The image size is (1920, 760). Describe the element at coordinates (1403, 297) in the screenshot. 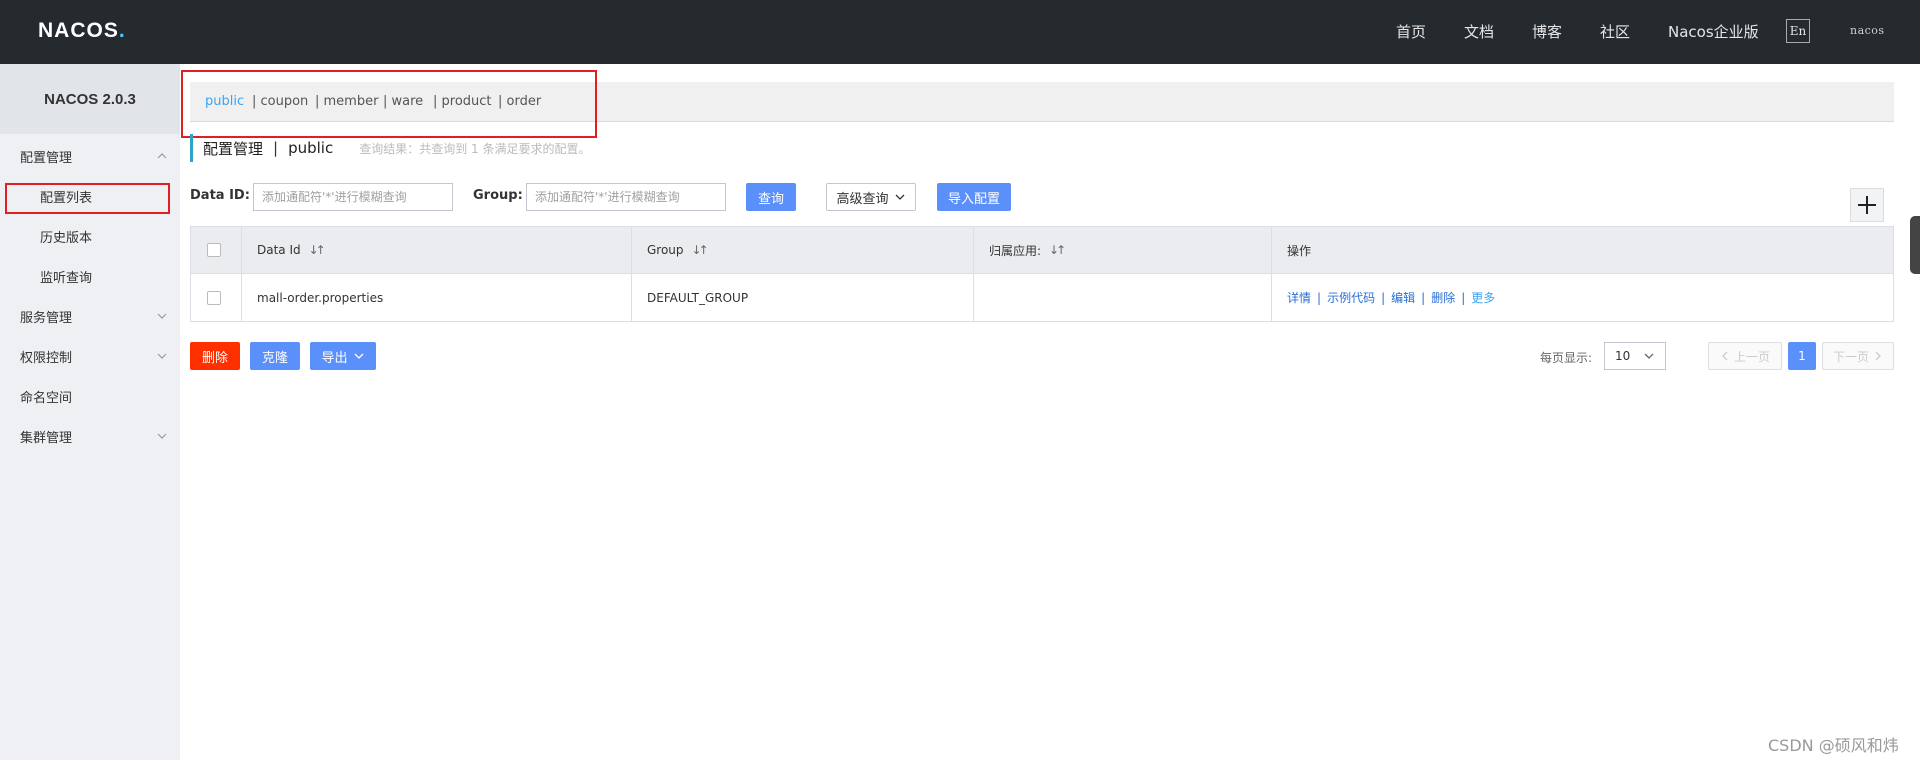

I see `op-edit-link: 编辑` at that location.